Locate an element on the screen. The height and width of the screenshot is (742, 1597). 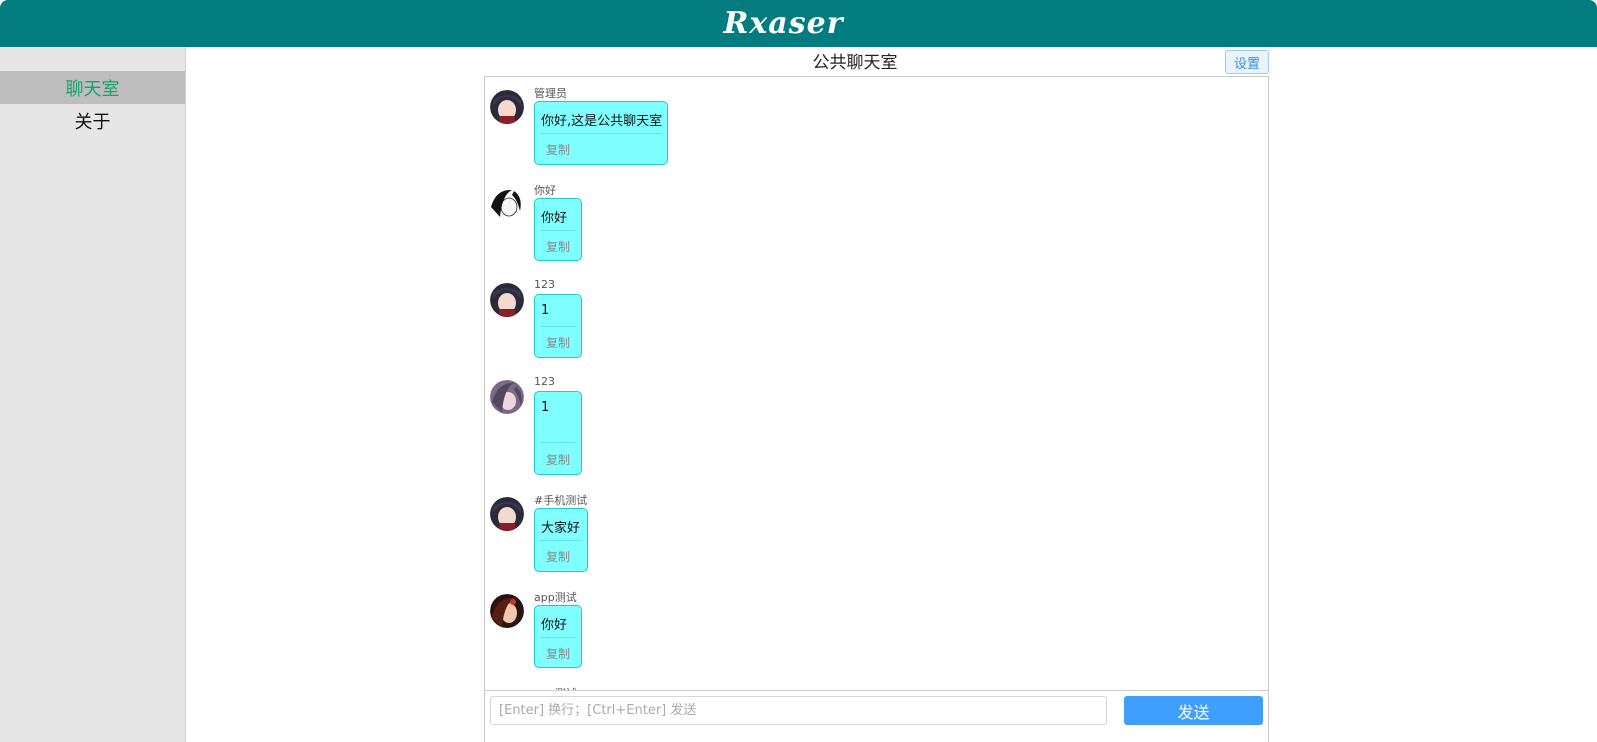
sidebar-item-about: 关于 is located at coordinates (92, 120).